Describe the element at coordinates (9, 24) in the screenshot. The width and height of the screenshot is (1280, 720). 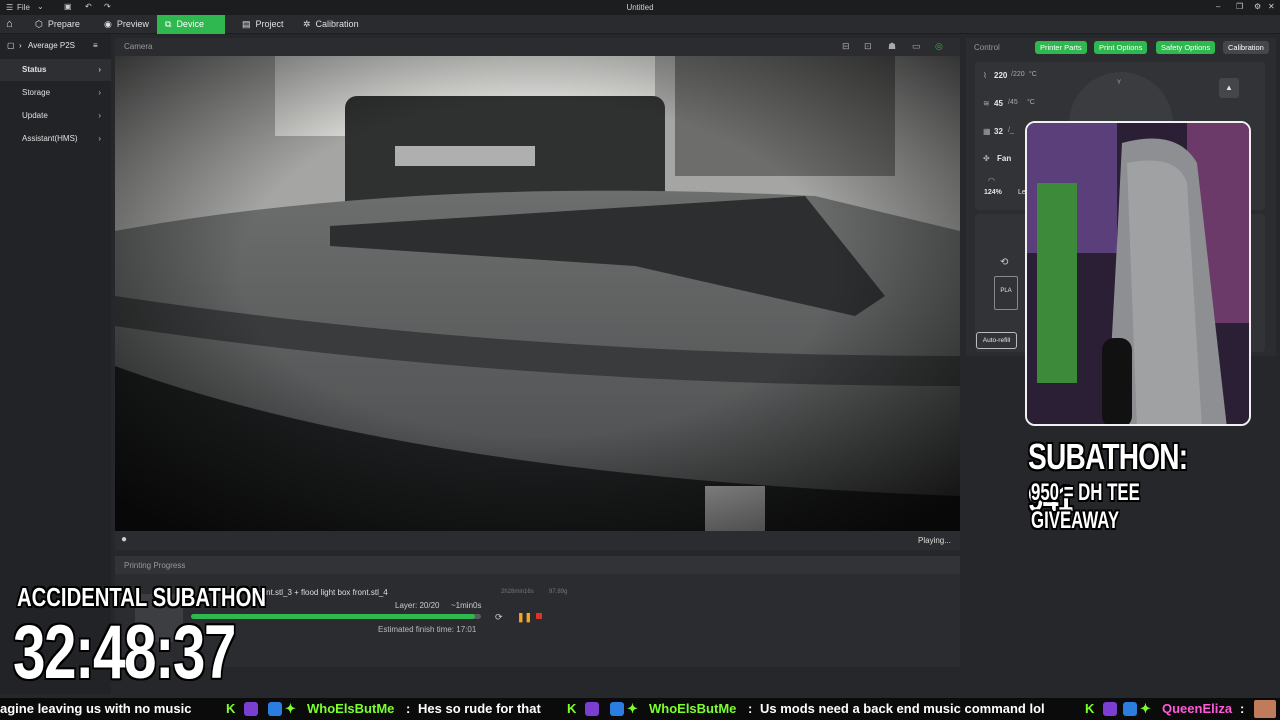
I see `home-icon: ⌂` at that location.